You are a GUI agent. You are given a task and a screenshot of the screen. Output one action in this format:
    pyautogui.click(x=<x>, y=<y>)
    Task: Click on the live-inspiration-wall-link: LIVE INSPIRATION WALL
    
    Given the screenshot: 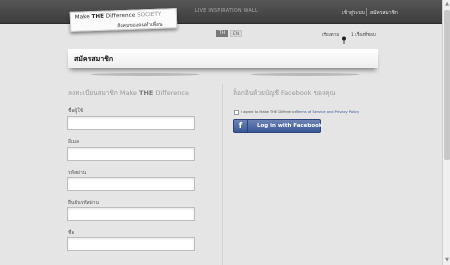 What is the action you would take?
    pyautogui.click(x=226, y=11)
    